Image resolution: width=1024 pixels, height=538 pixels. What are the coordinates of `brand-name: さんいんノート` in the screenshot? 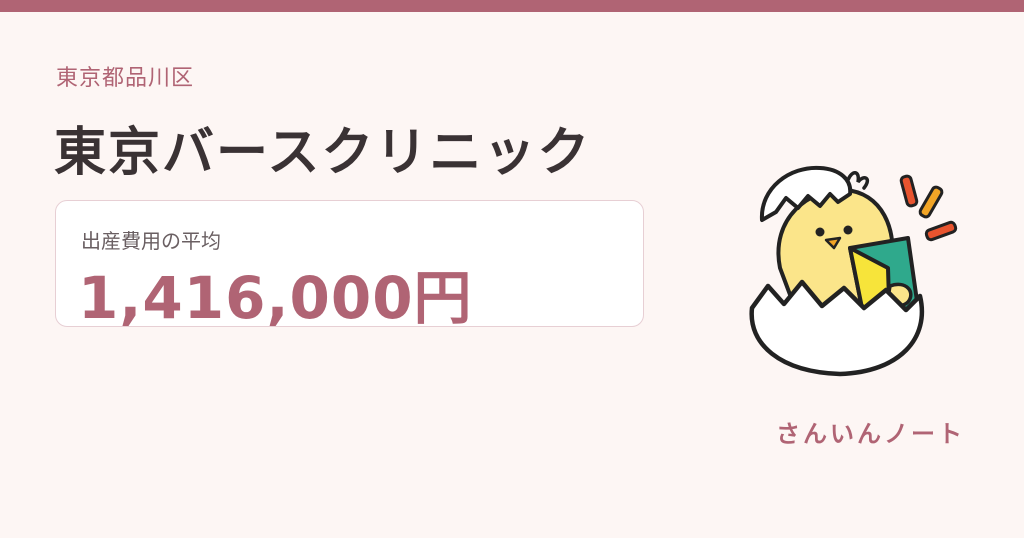 It's located at (870, 434).